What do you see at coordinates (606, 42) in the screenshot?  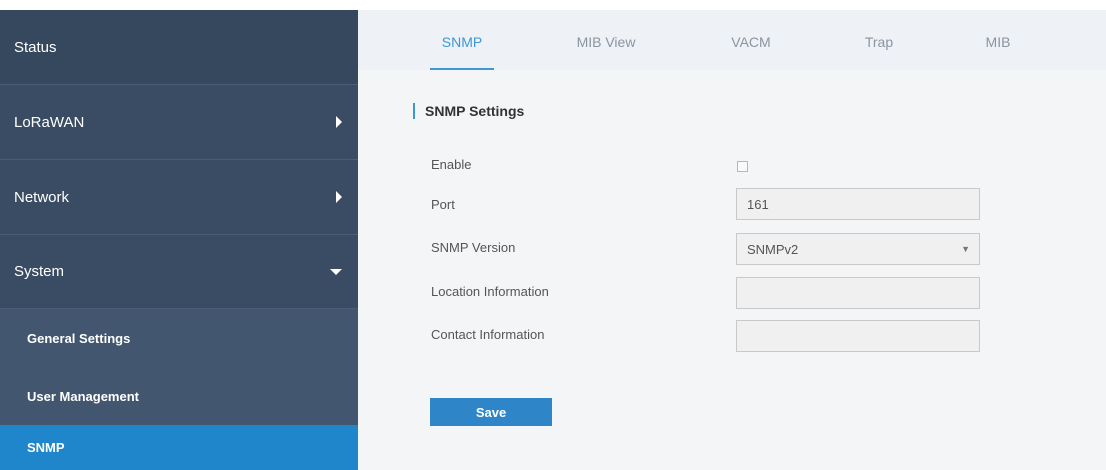 I see `tab-mib-view: MIB View` at bounding box center [606, 42].